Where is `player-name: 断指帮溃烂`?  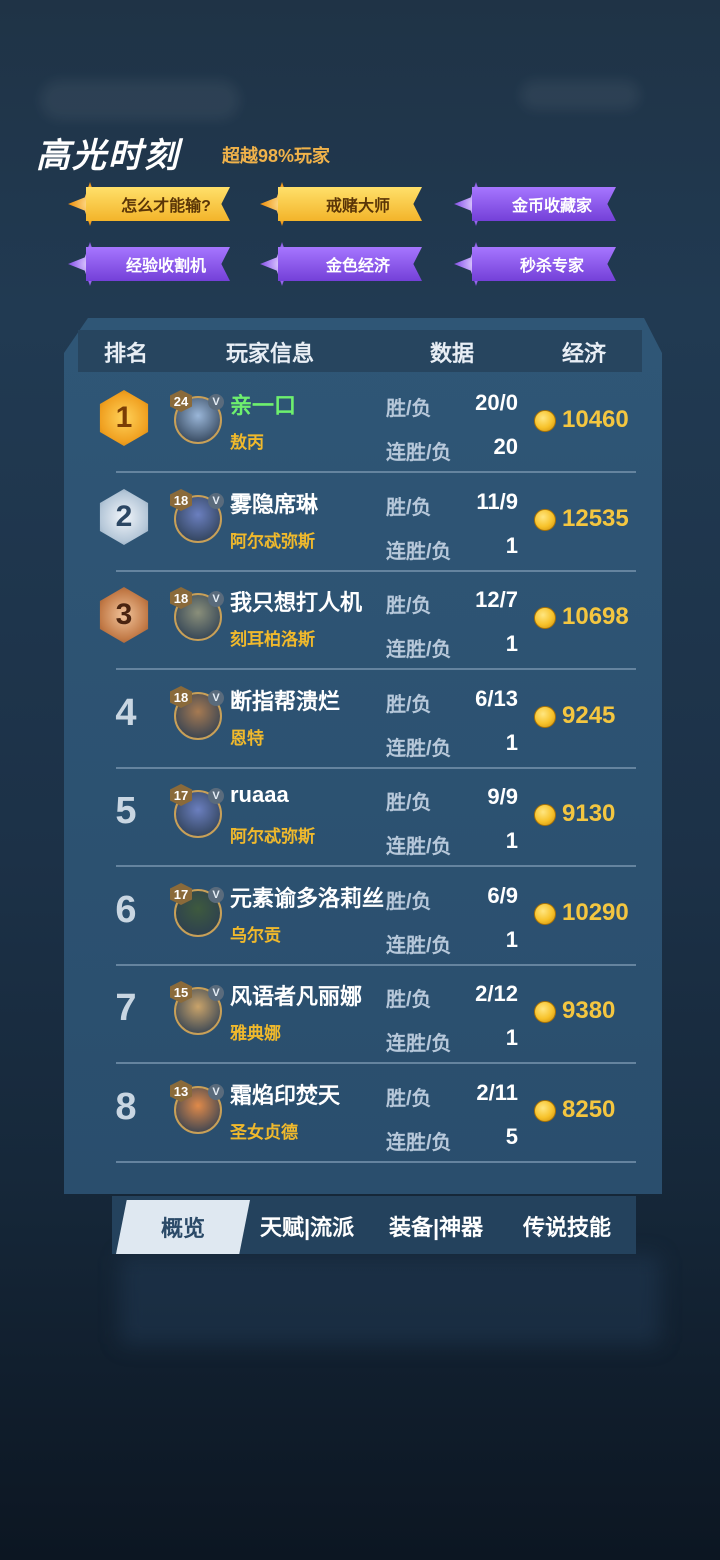
player-name: 断指帮溃烂 is located at coordinates (285, 701).